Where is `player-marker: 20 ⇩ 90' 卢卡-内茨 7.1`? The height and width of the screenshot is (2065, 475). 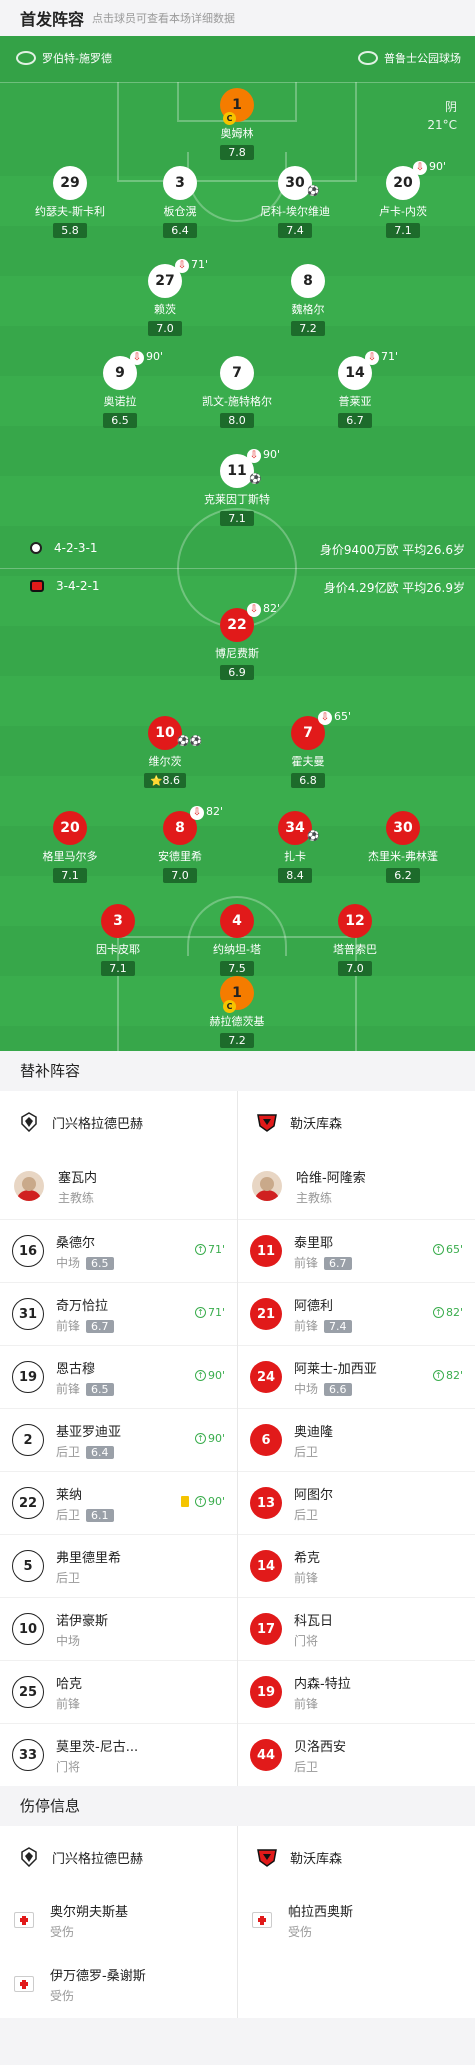
player-marker: 20 ⇩ 90' 卢卡-内茨 7.1 is located at coordinates (403, 199).